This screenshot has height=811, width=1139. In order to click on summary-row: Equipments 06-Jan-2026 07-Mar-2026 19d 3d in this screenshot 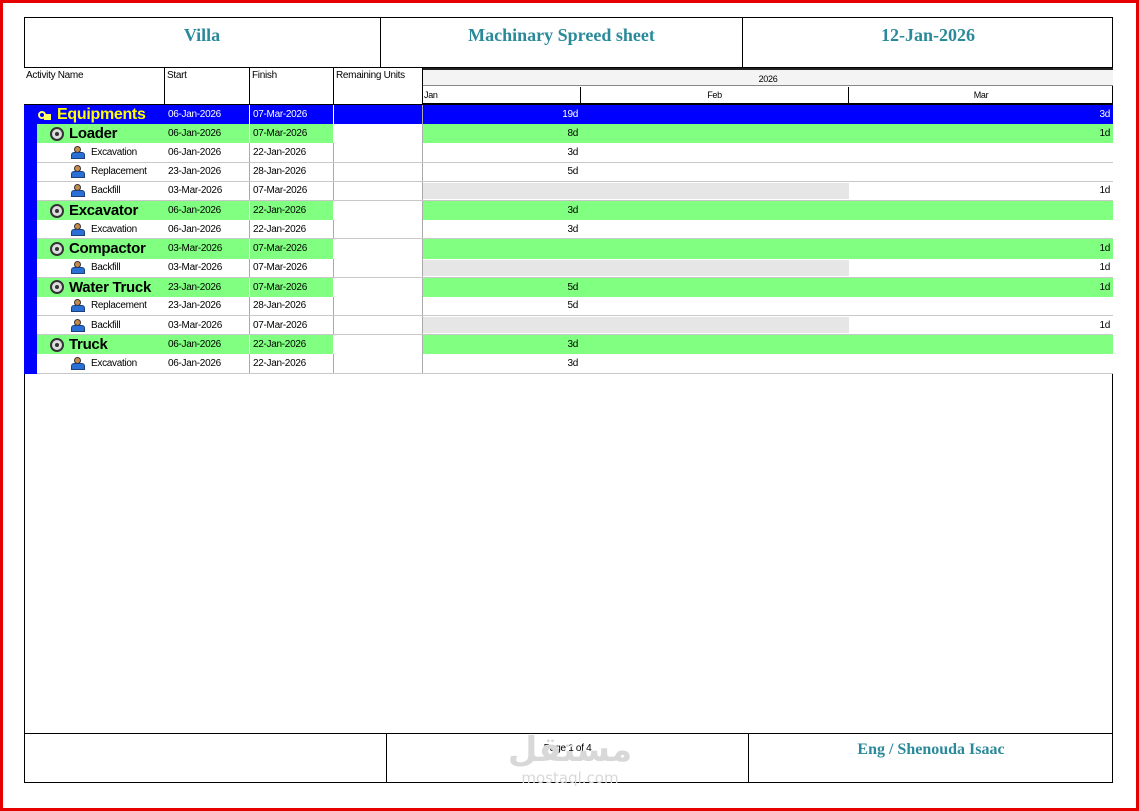, I will do `click(568, 115)`.